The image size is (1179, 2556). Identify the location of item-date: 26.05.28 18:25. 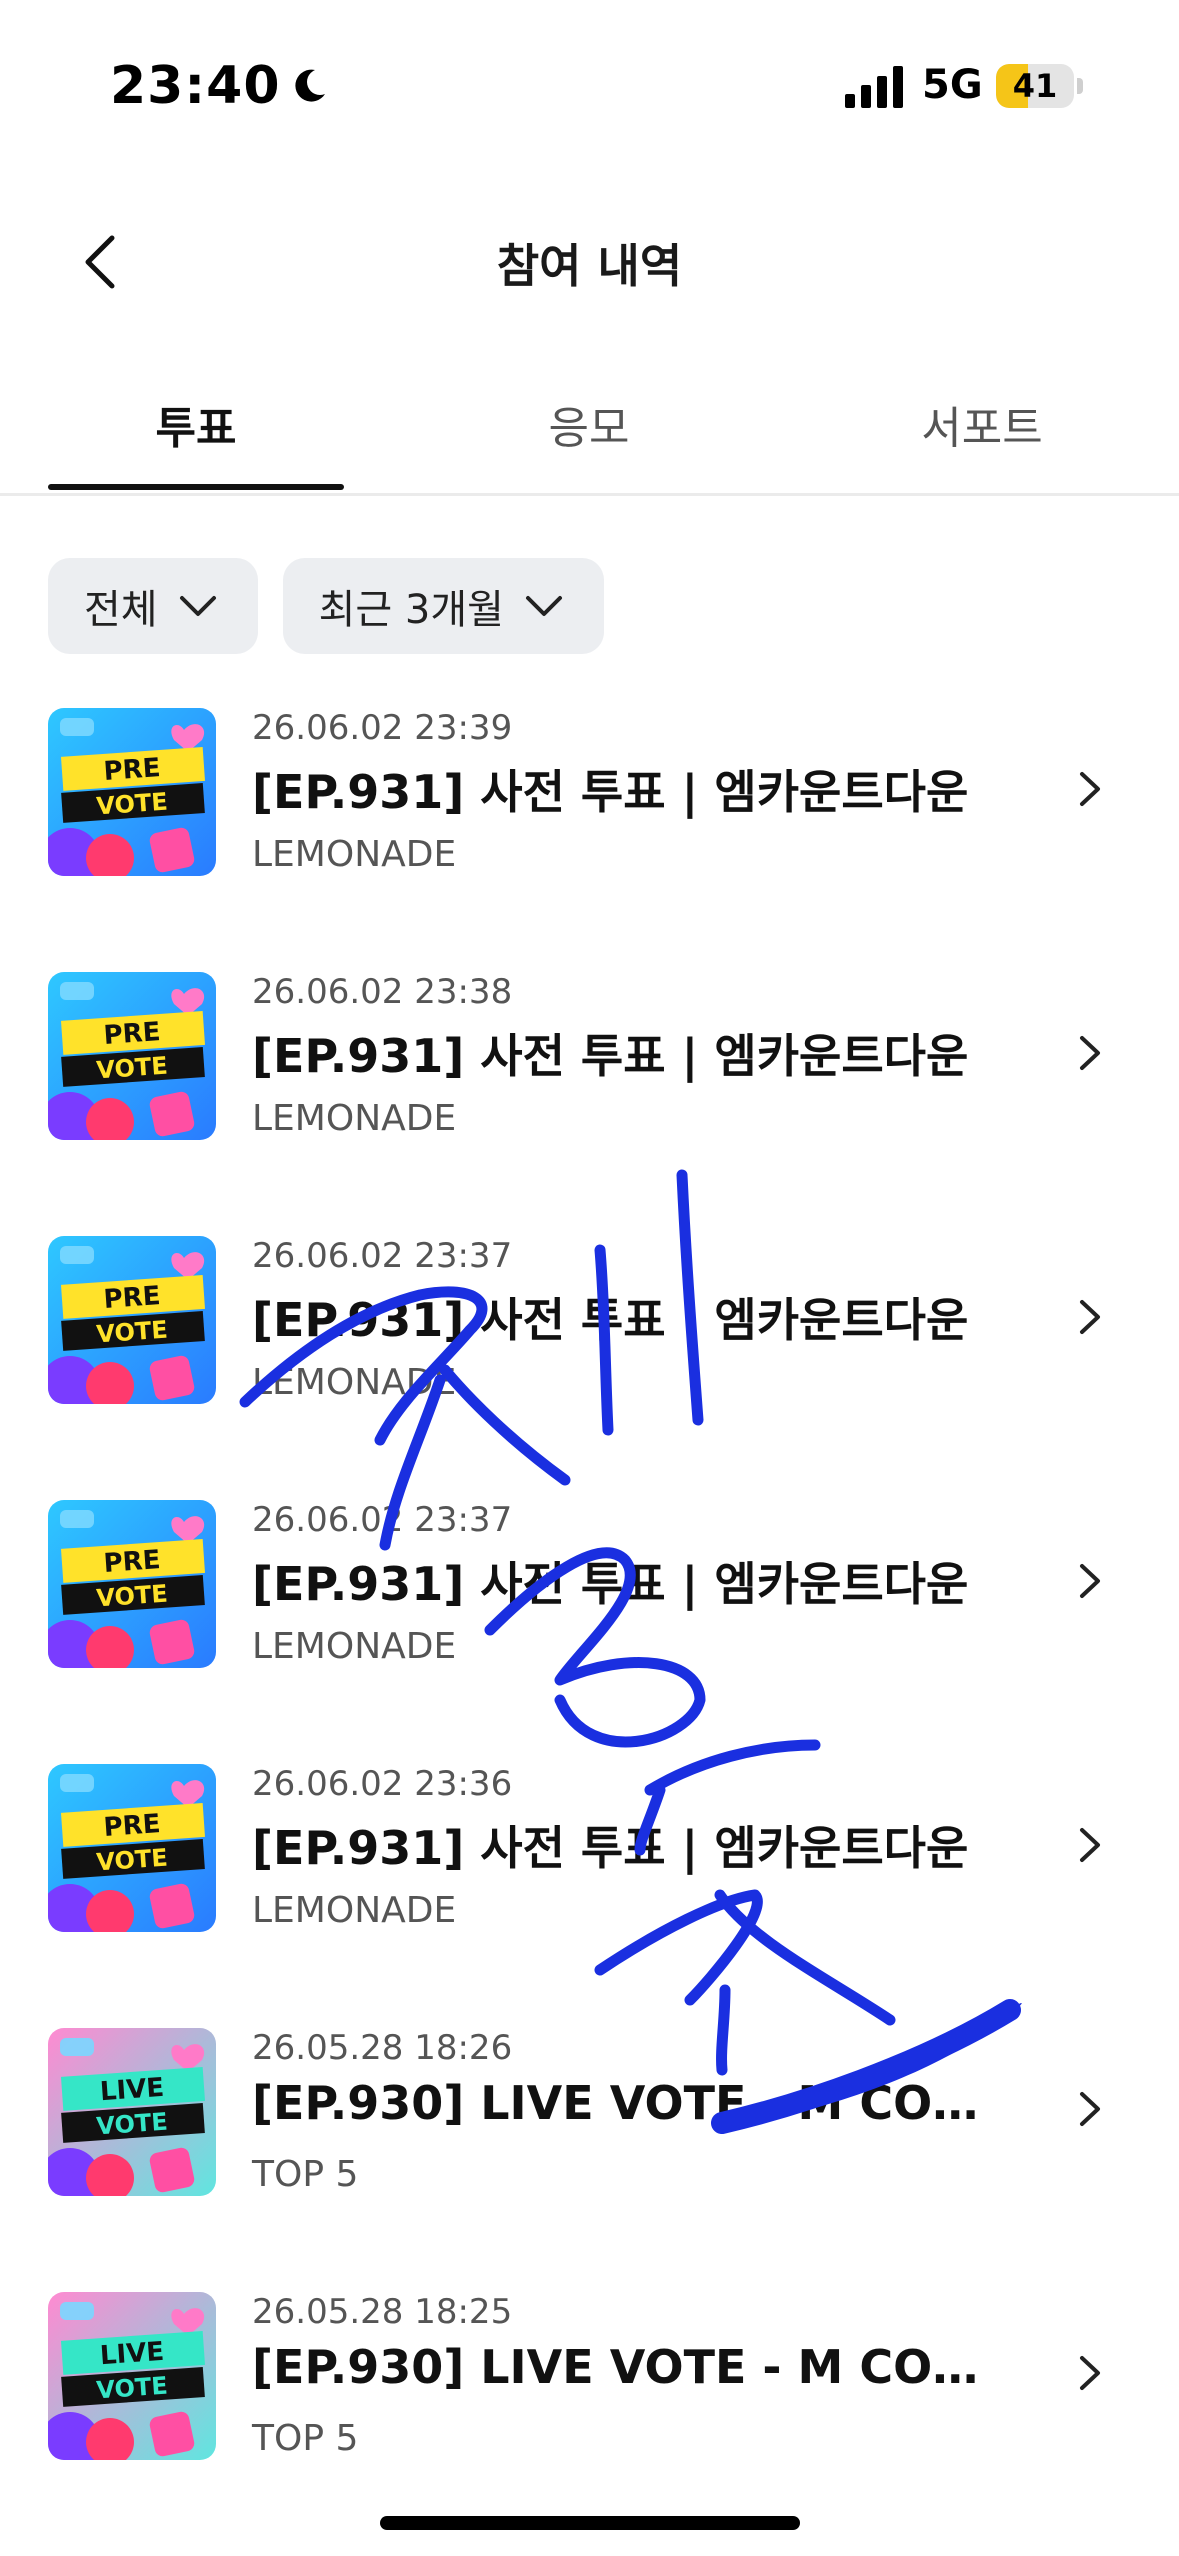
(382, 2312).